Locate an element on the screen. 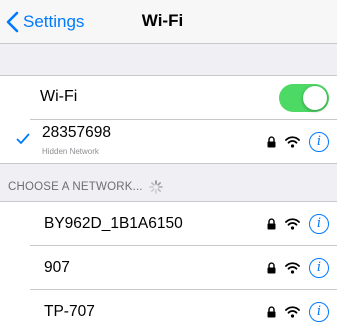 This screenshot has width=337, height=326. connected-network-sublabel: Hidden Network is located at coordinates (70, 151).